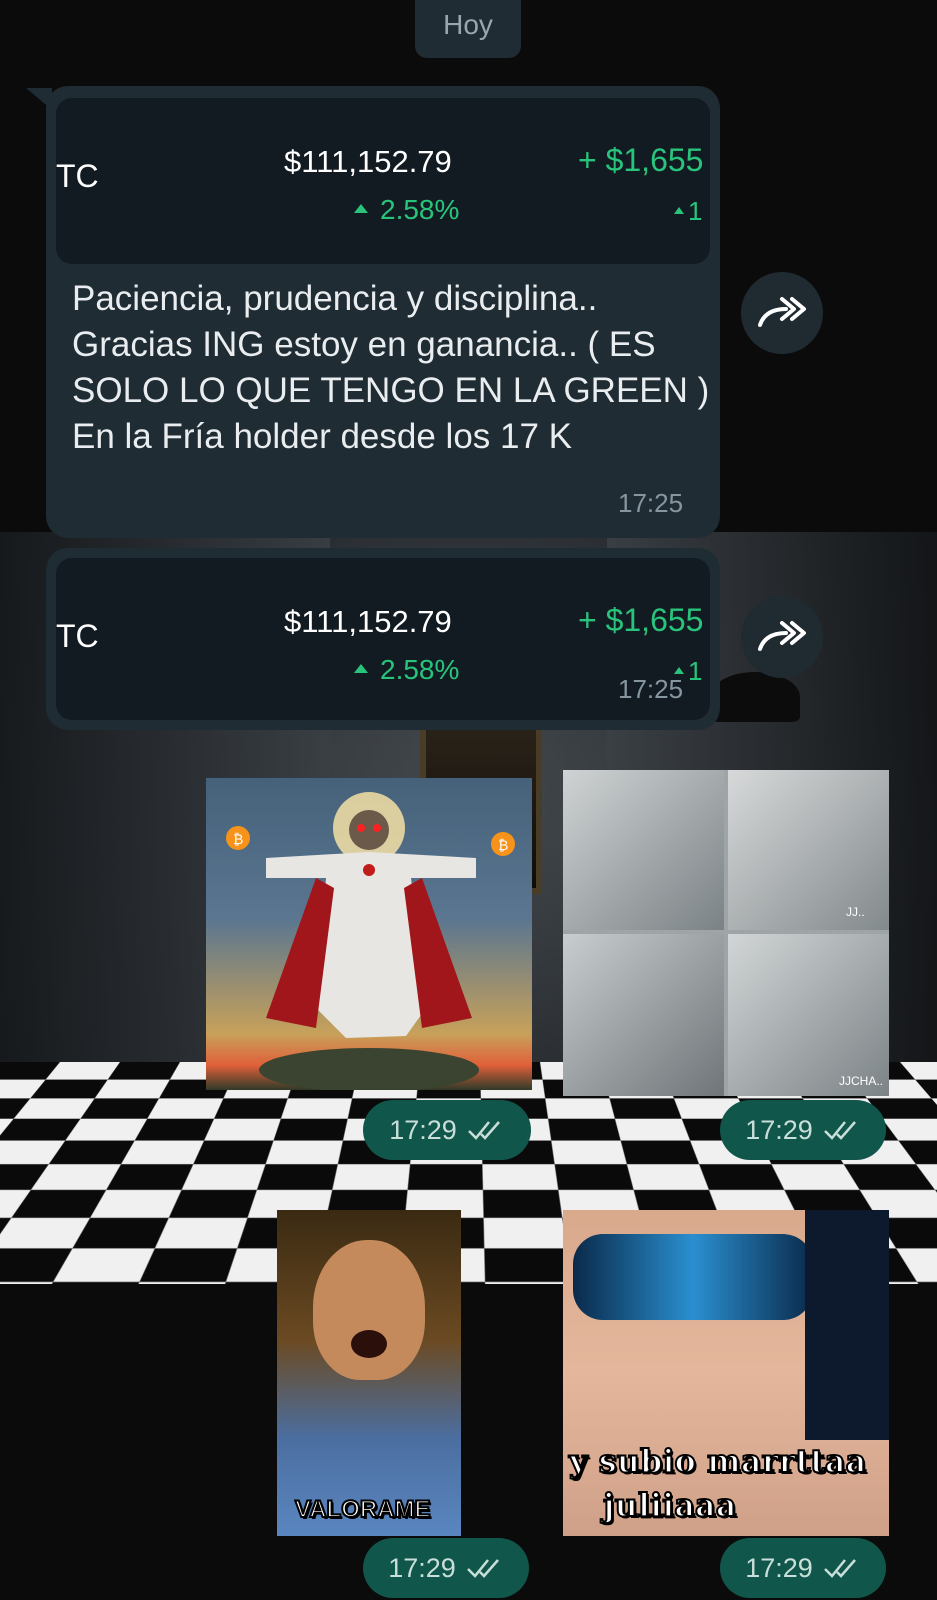  I want to click on video-tag: JJ.., so click(855, 912).